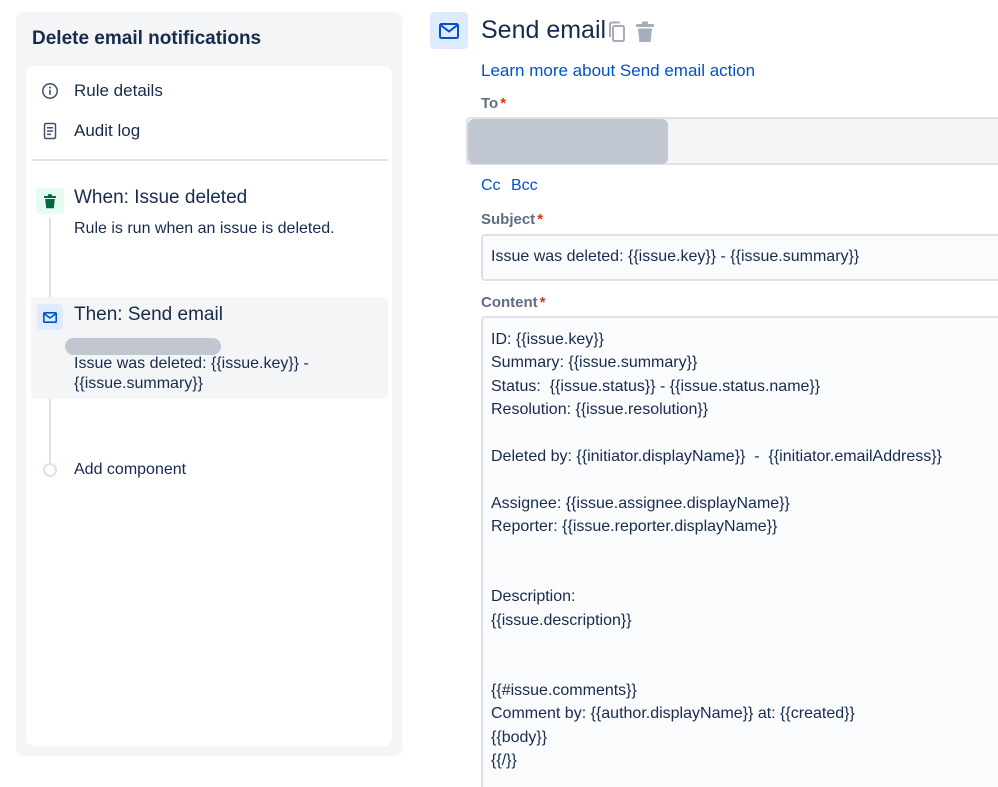 Image resolution: width=998 pixels, height=787 pixels. Describe the element at coordinates (508, 219) in the screenshot. I see `subject-label-text: Subject` at that location.